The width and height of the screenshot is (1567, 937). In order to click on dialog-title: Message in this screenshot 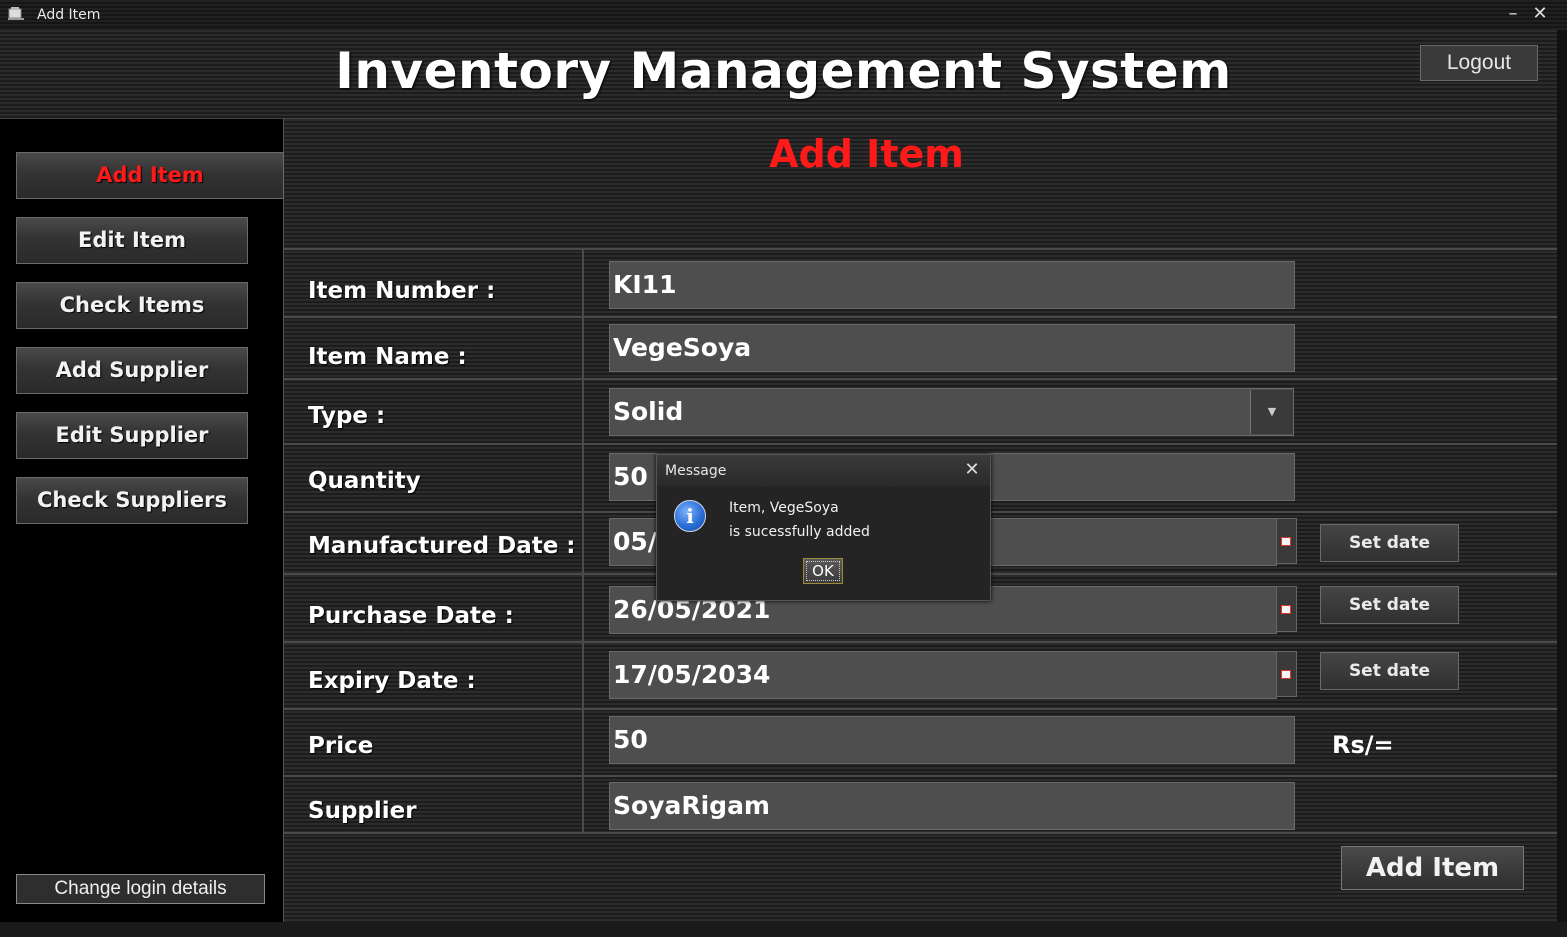, I will do `click(696, 471)`.